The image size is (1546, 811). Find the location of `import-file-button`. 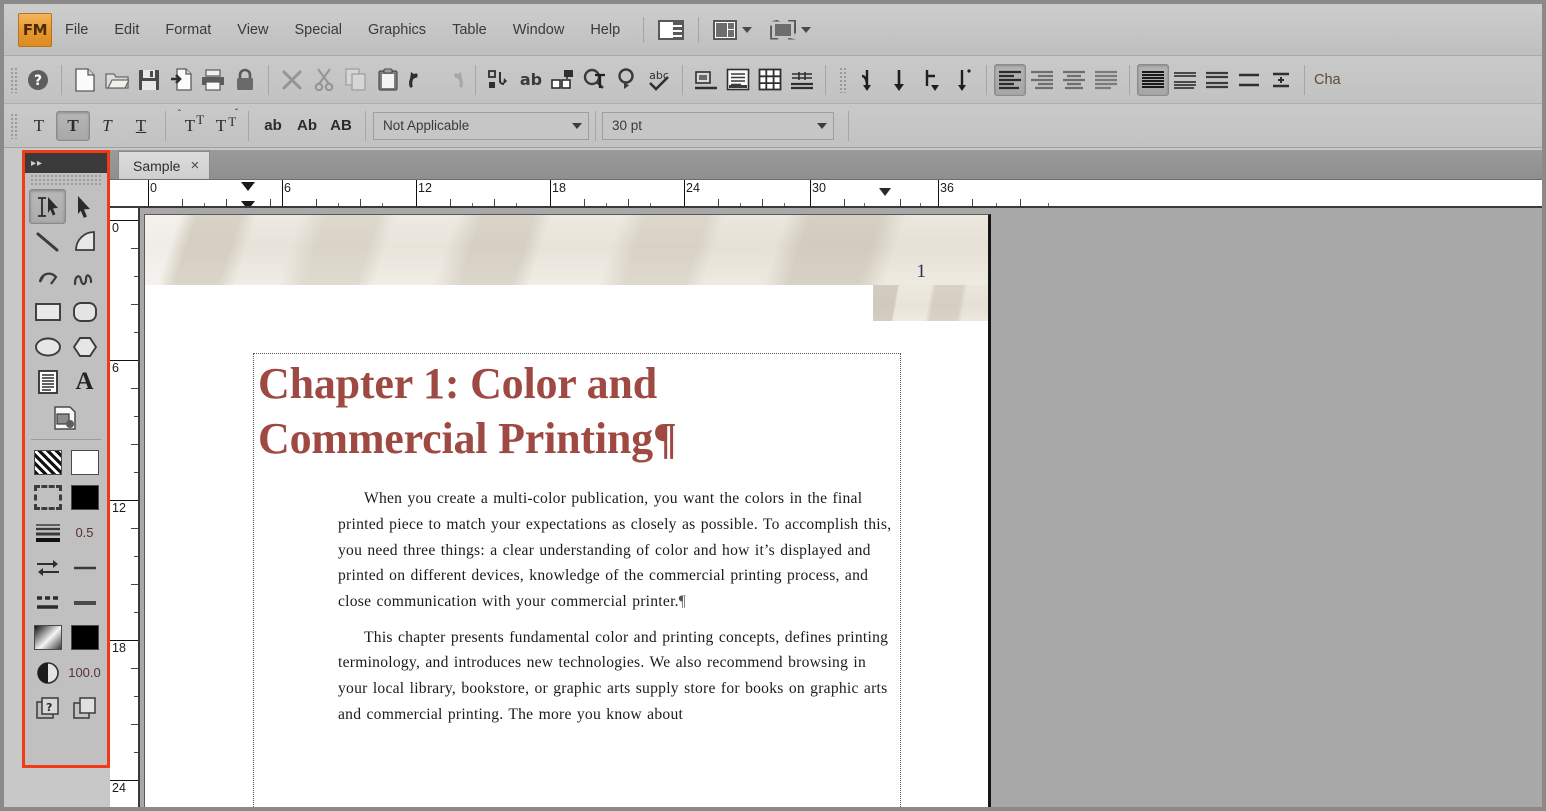

import-file-button is located at coordinates (181, 80).